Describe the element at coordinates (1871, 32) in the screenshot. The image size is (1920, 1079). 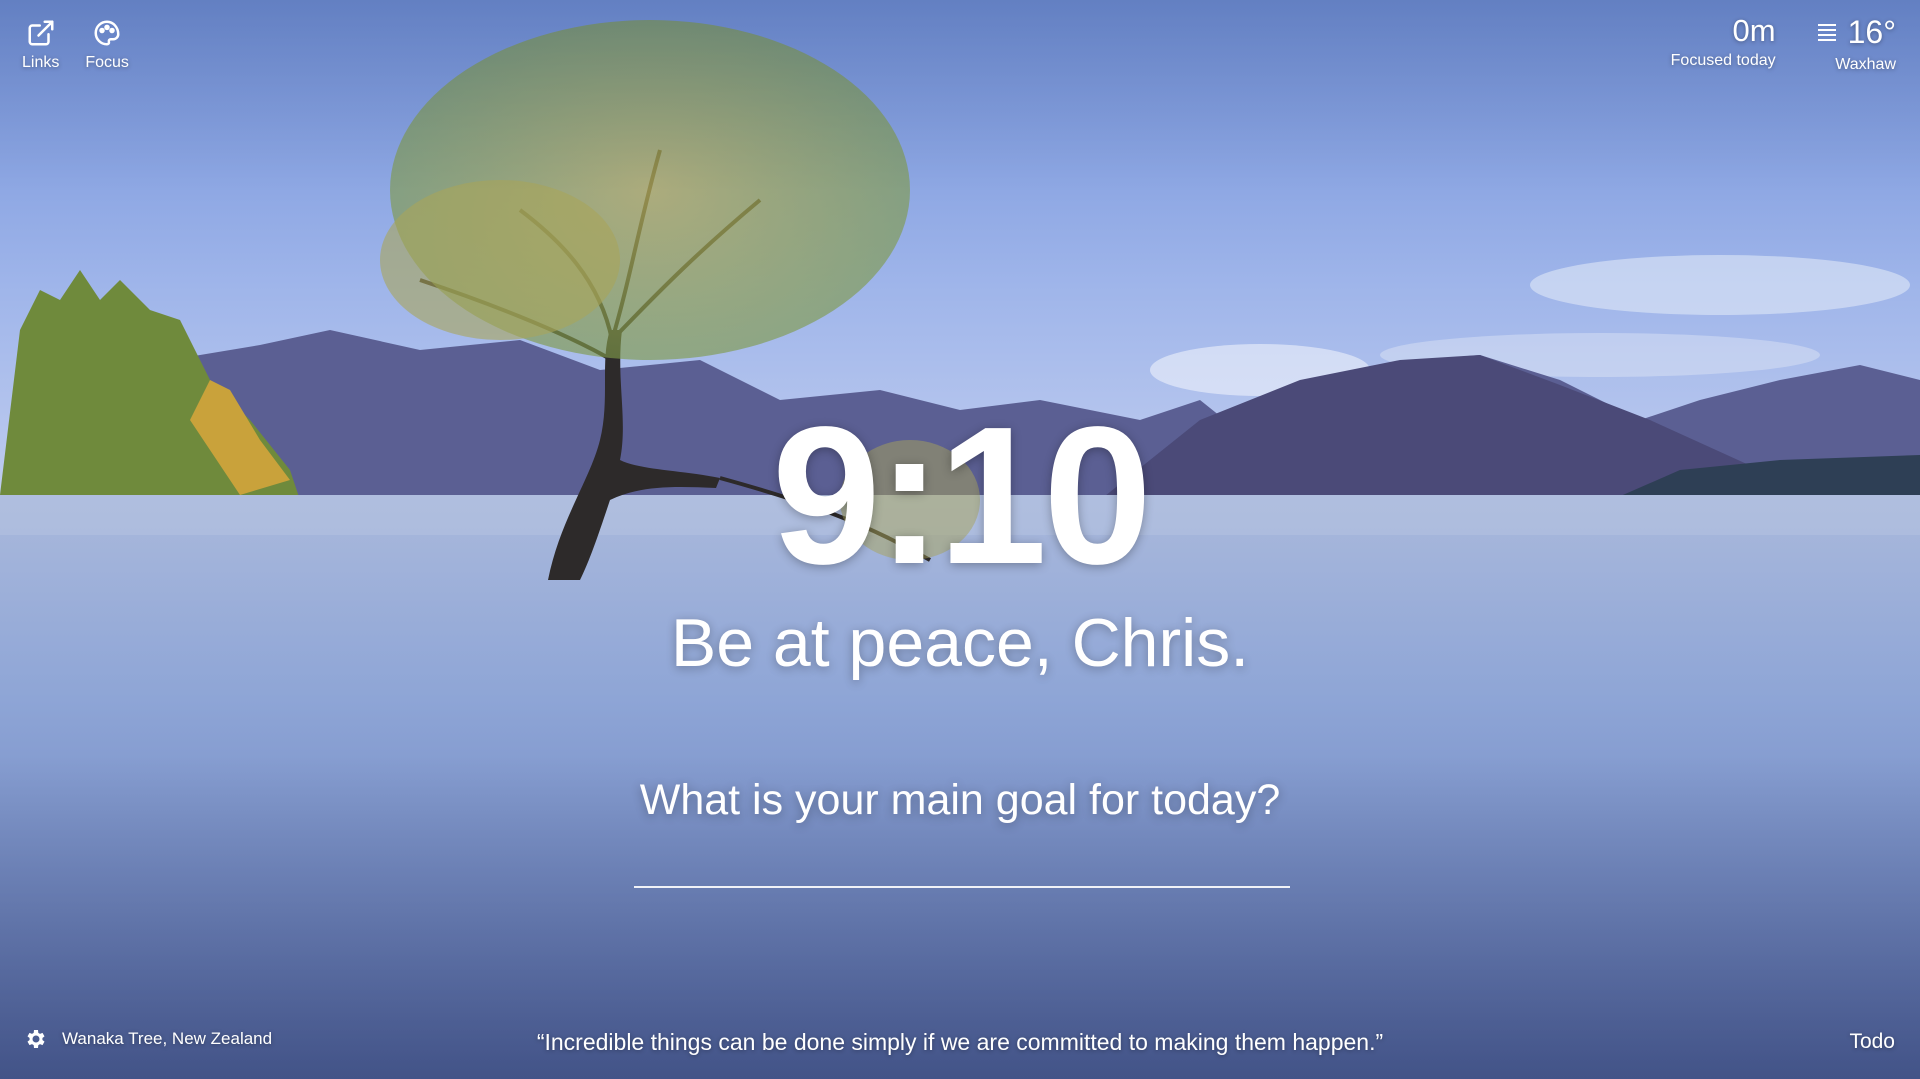
I see `temperature: 16°` at that location.